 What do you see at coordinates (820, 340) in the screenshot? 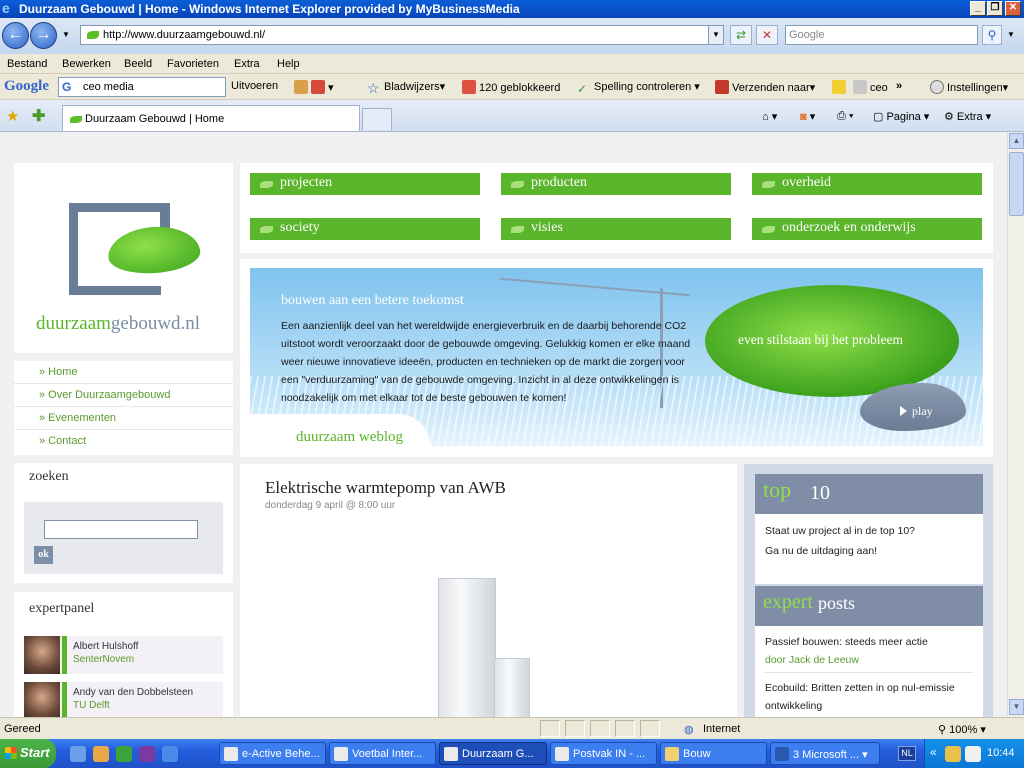
I see `leaf-caption: even stilstaan bij het probleem` at bounding box center [820, 340].